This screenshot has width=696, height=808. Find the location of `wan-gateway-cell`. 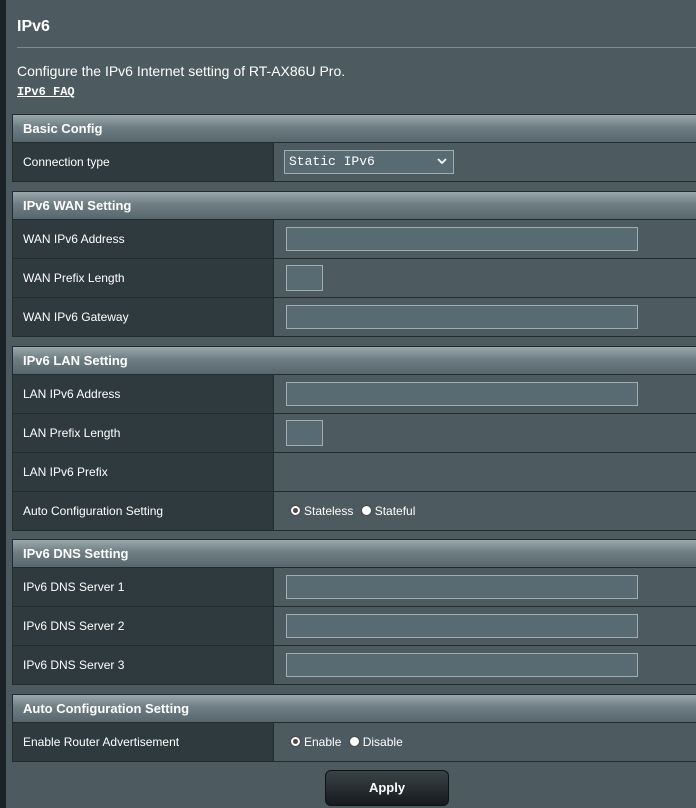

wan-gateway-cell is located at coordinates (485, 317).